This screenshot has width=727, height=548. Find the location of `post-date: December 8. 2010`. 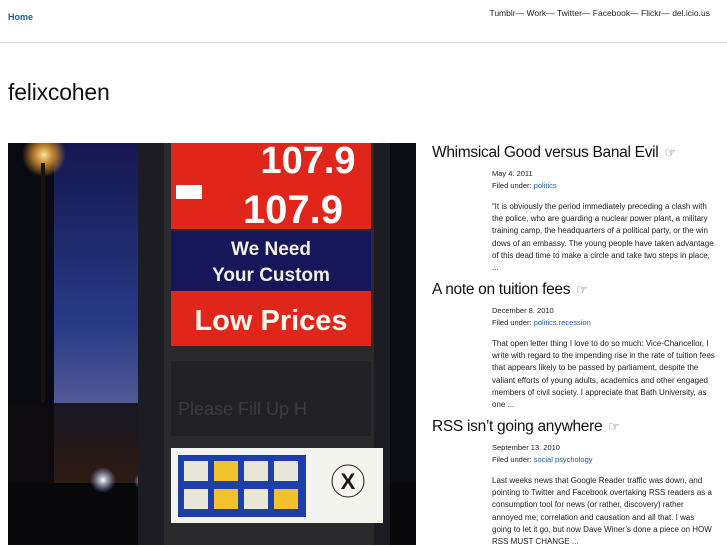

post-date: December 8. 2010 is located at coordinates (523, 310).